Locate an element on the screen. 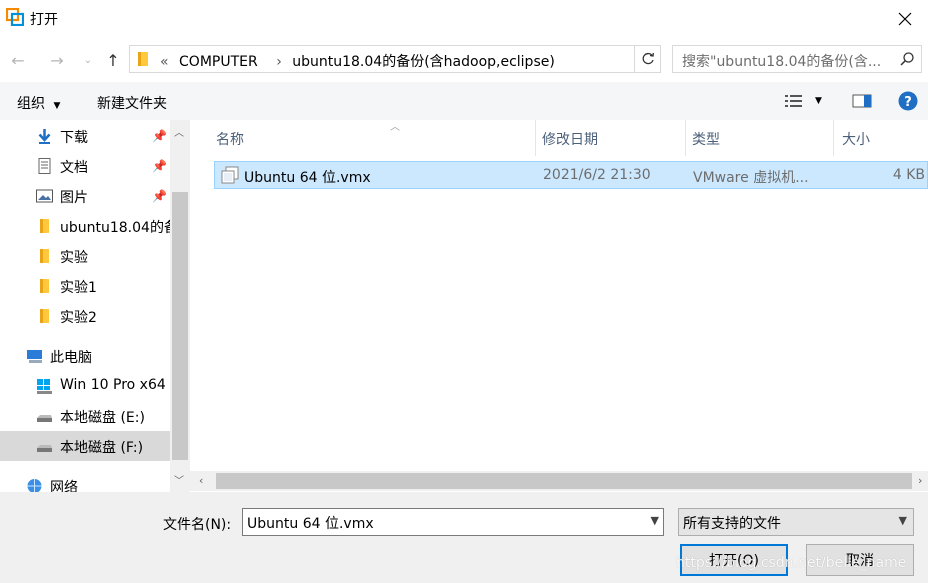 This screenshot has width=928, height=583. breadcrumb-computer: COMPUTER is located at coordinates (218, 62).